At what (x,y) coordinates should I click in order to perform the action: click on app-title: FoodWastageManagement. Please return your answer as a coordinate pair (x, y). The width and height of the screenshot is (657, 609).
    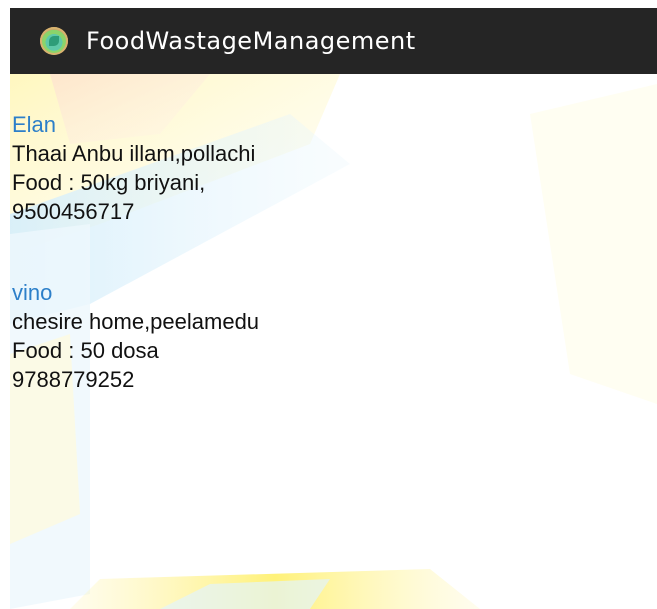
    Looking at the image, I should click on (251, 41).